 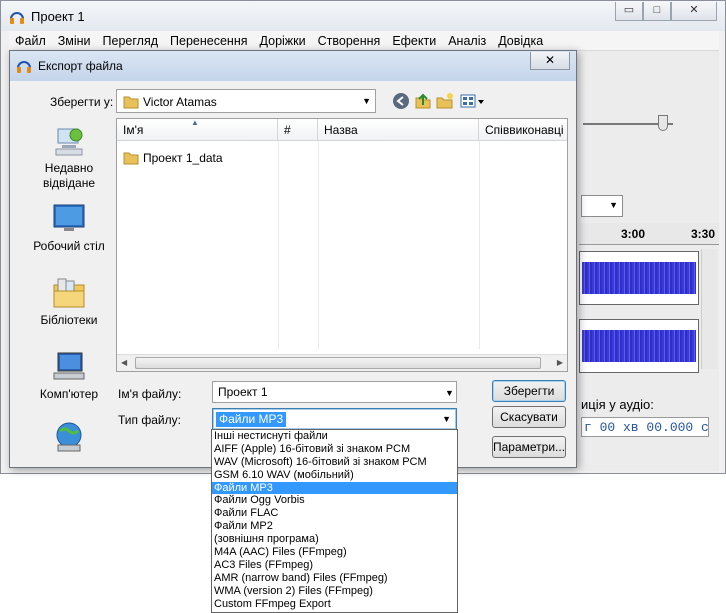 I want to click on place-network, so click(x=69, y=439).